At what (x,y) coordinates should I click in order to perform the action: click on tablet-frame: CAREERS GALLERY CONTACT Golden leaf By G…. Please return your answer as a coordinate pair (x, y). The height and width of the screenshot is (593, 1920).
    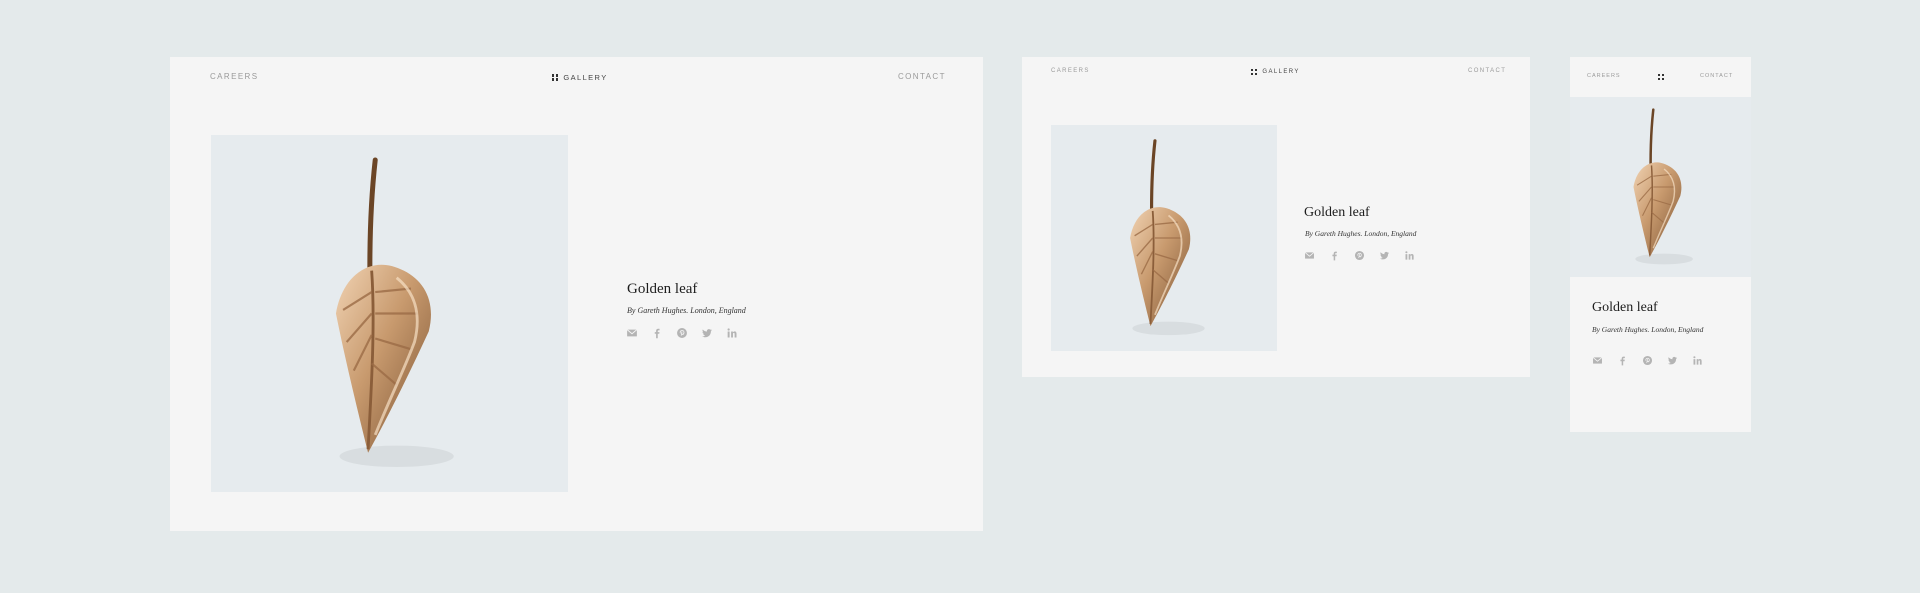
    Looking at the image, I should click on (1276, 217).